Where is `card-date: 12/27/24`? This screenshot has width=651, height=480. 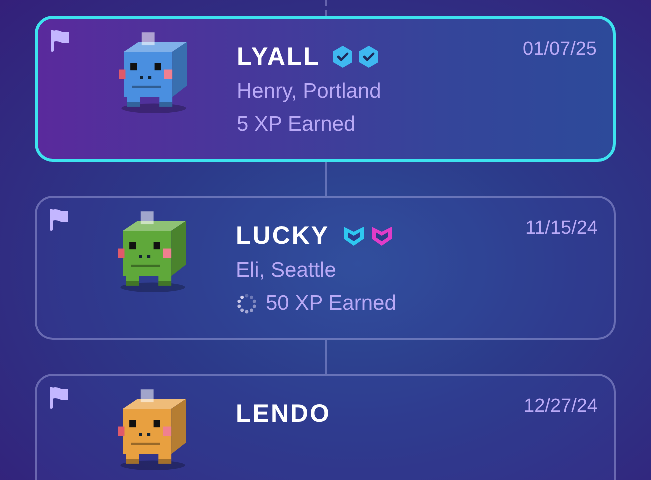
card-date: 12/27/24 is located at coordinates (561, 407).